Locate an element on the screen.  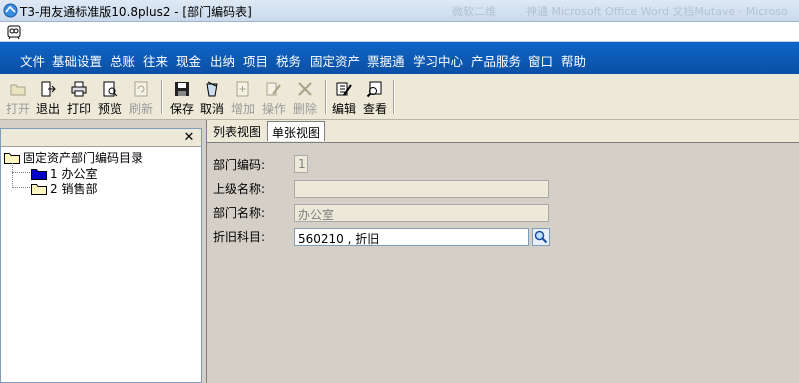
close-icon: ✕ is located at coordinates (189, 137).